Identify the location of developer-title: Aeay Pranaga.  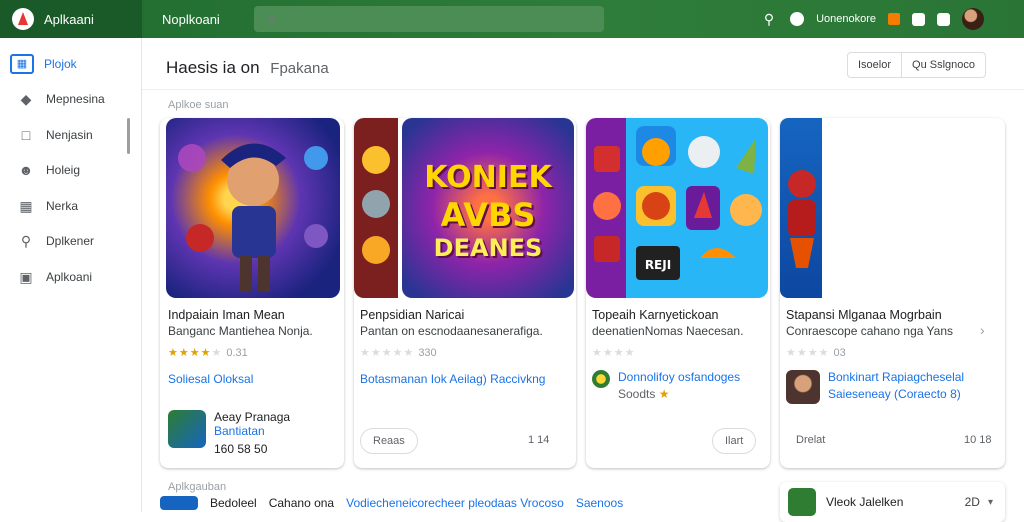
(252, 417).